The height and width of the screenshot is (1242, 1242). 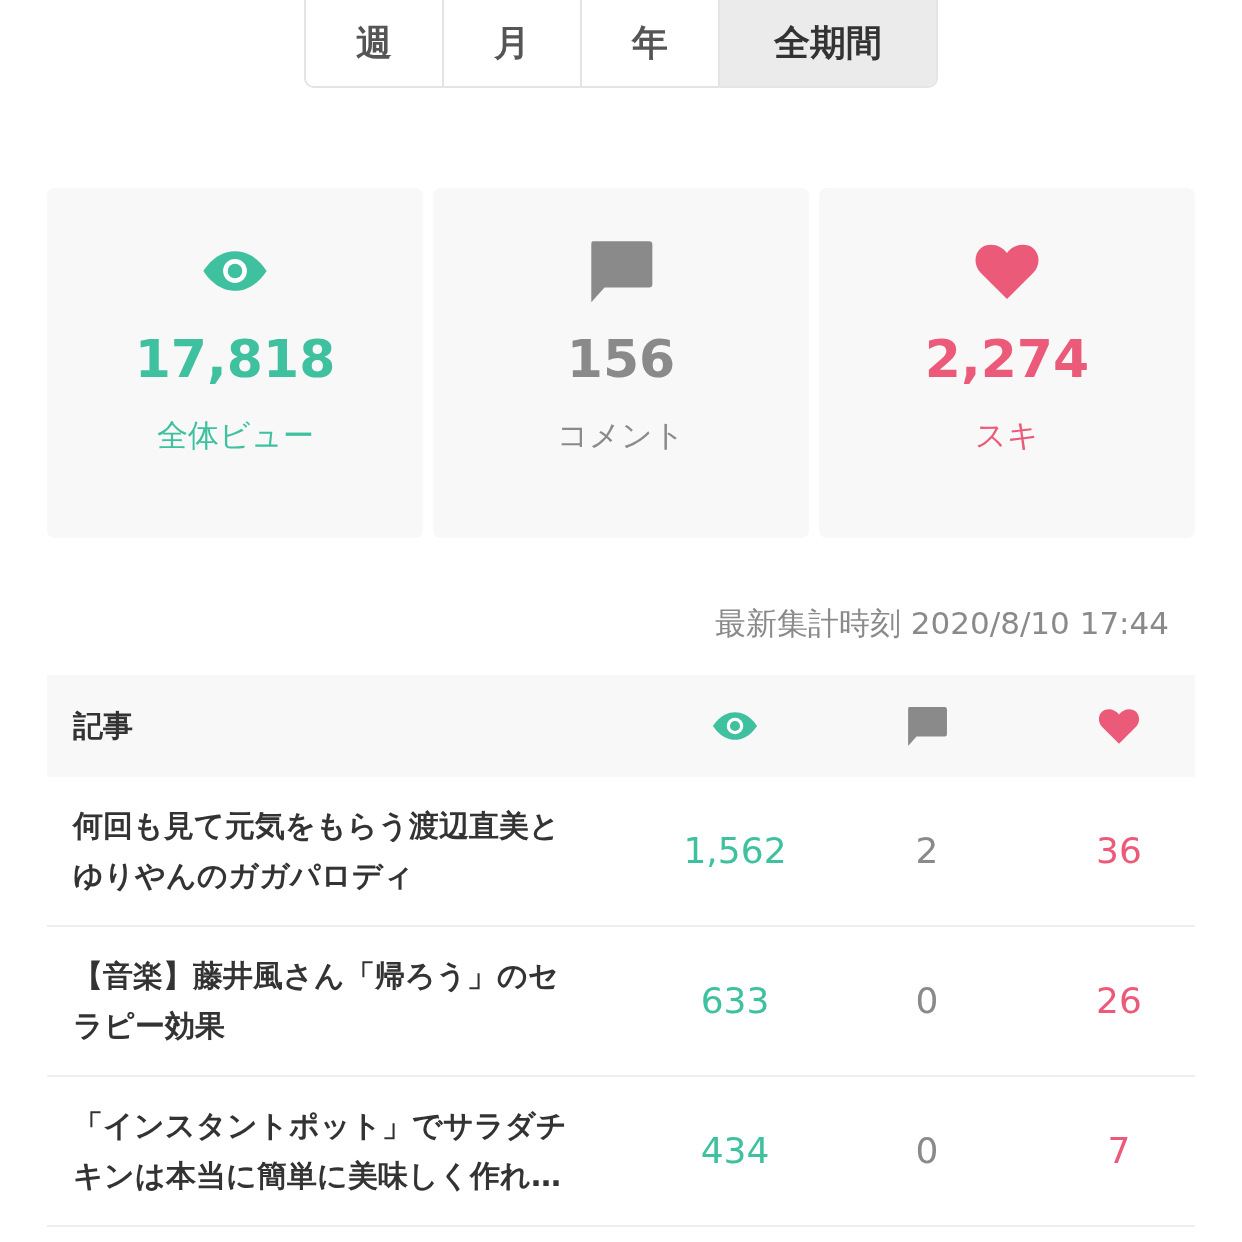 What do you see at coordinates (735, 1000) in the screenshot?
I see `count-cell-text: 633` at bounding box center [735, 1000].